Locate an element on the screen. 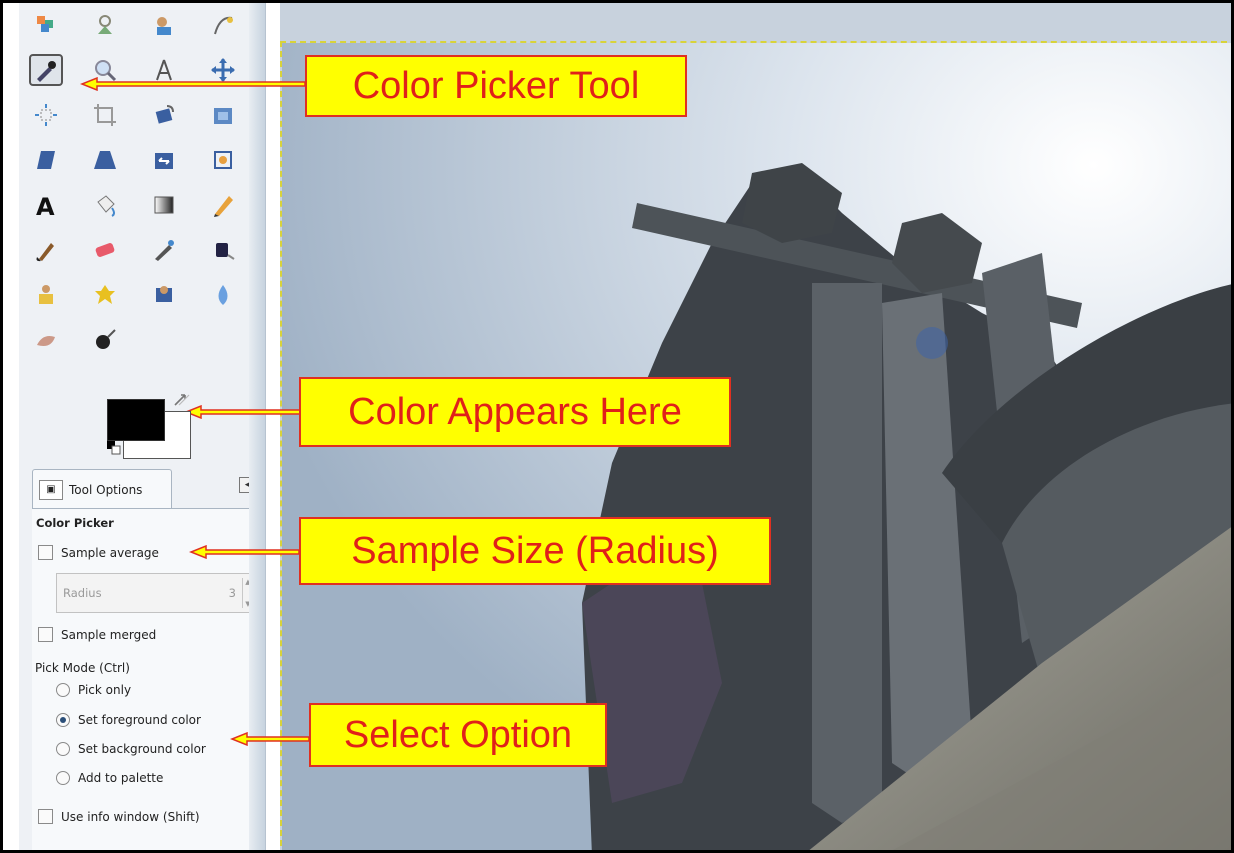 The image size is (1234, 853). blend-tool-icon is located at coordinates (164, 205).